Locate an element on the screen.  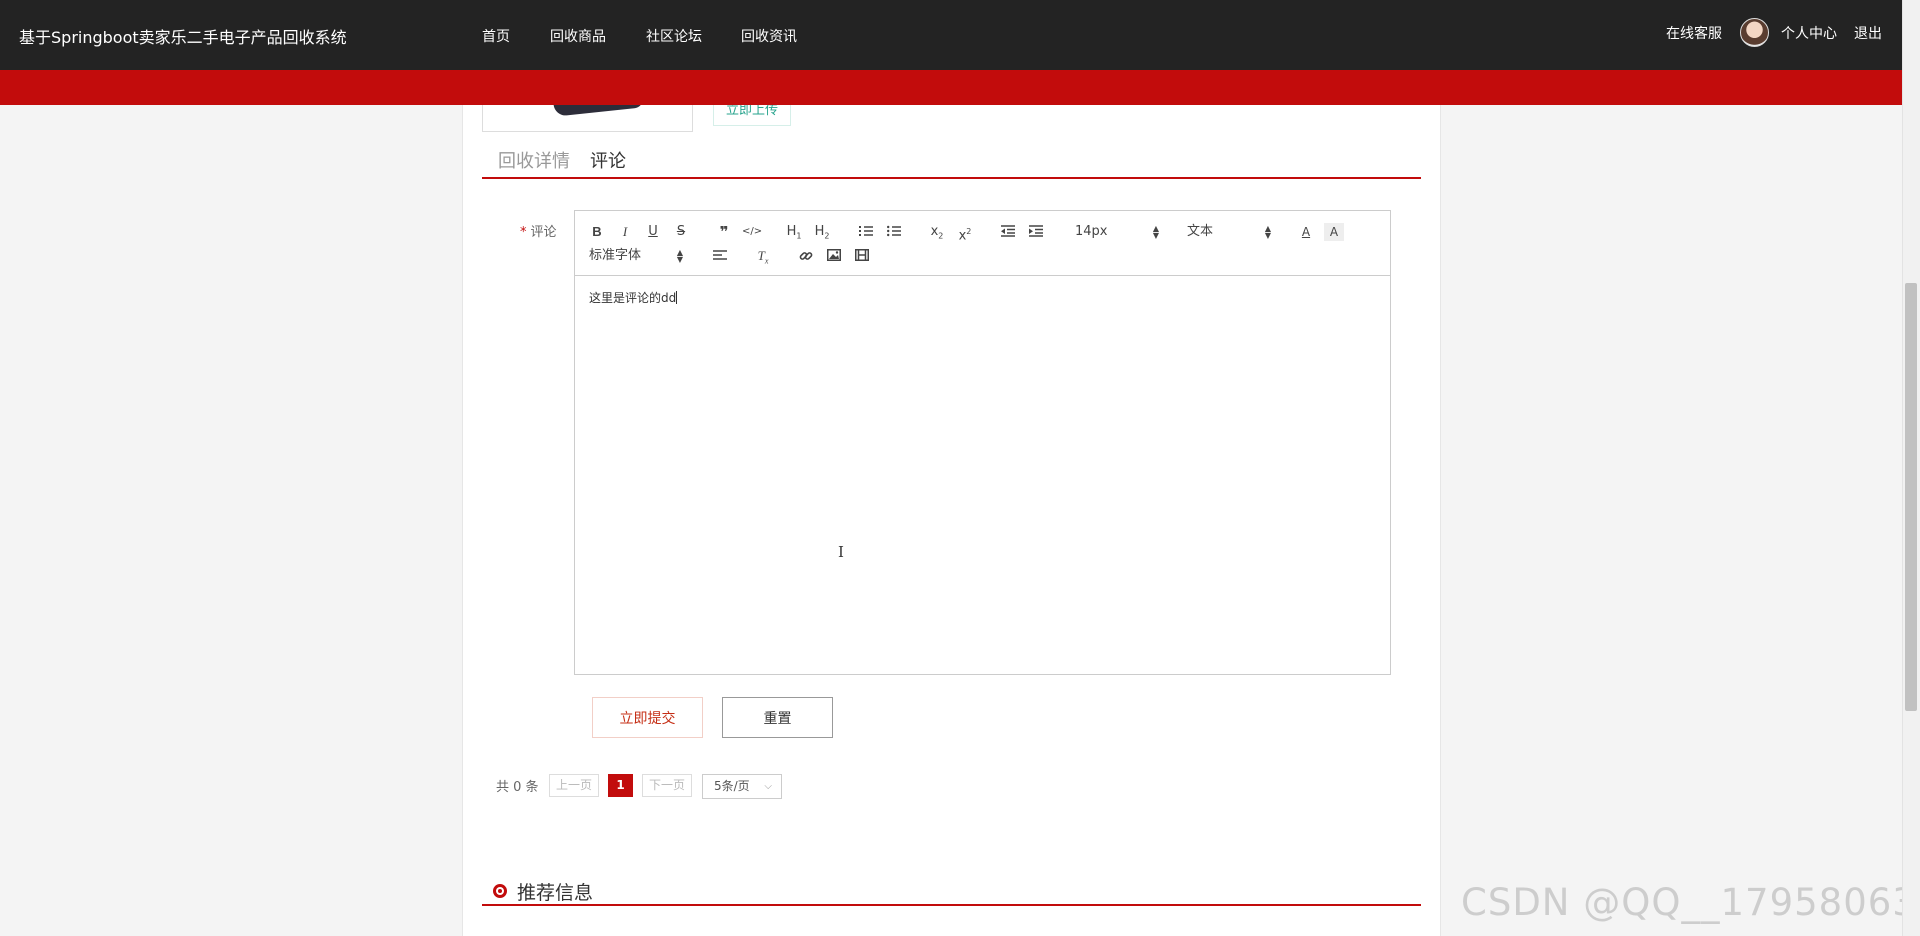
online-service-link: 在线客服 is located at coordinates (1694, 33).